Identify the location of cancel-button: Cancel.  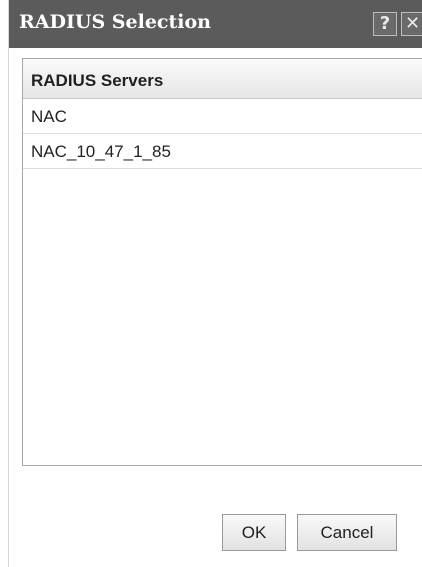
(347, 532).